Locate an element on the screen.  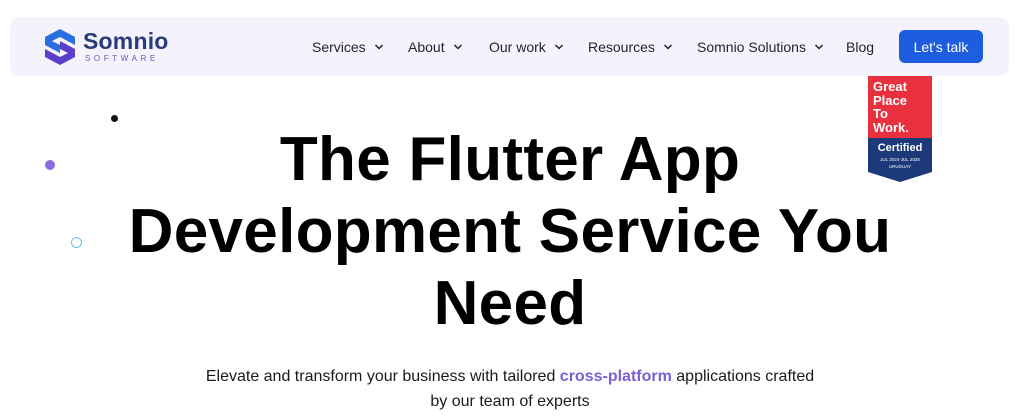
logo-wordmark: Somnio is located at coordinates (126, 41).